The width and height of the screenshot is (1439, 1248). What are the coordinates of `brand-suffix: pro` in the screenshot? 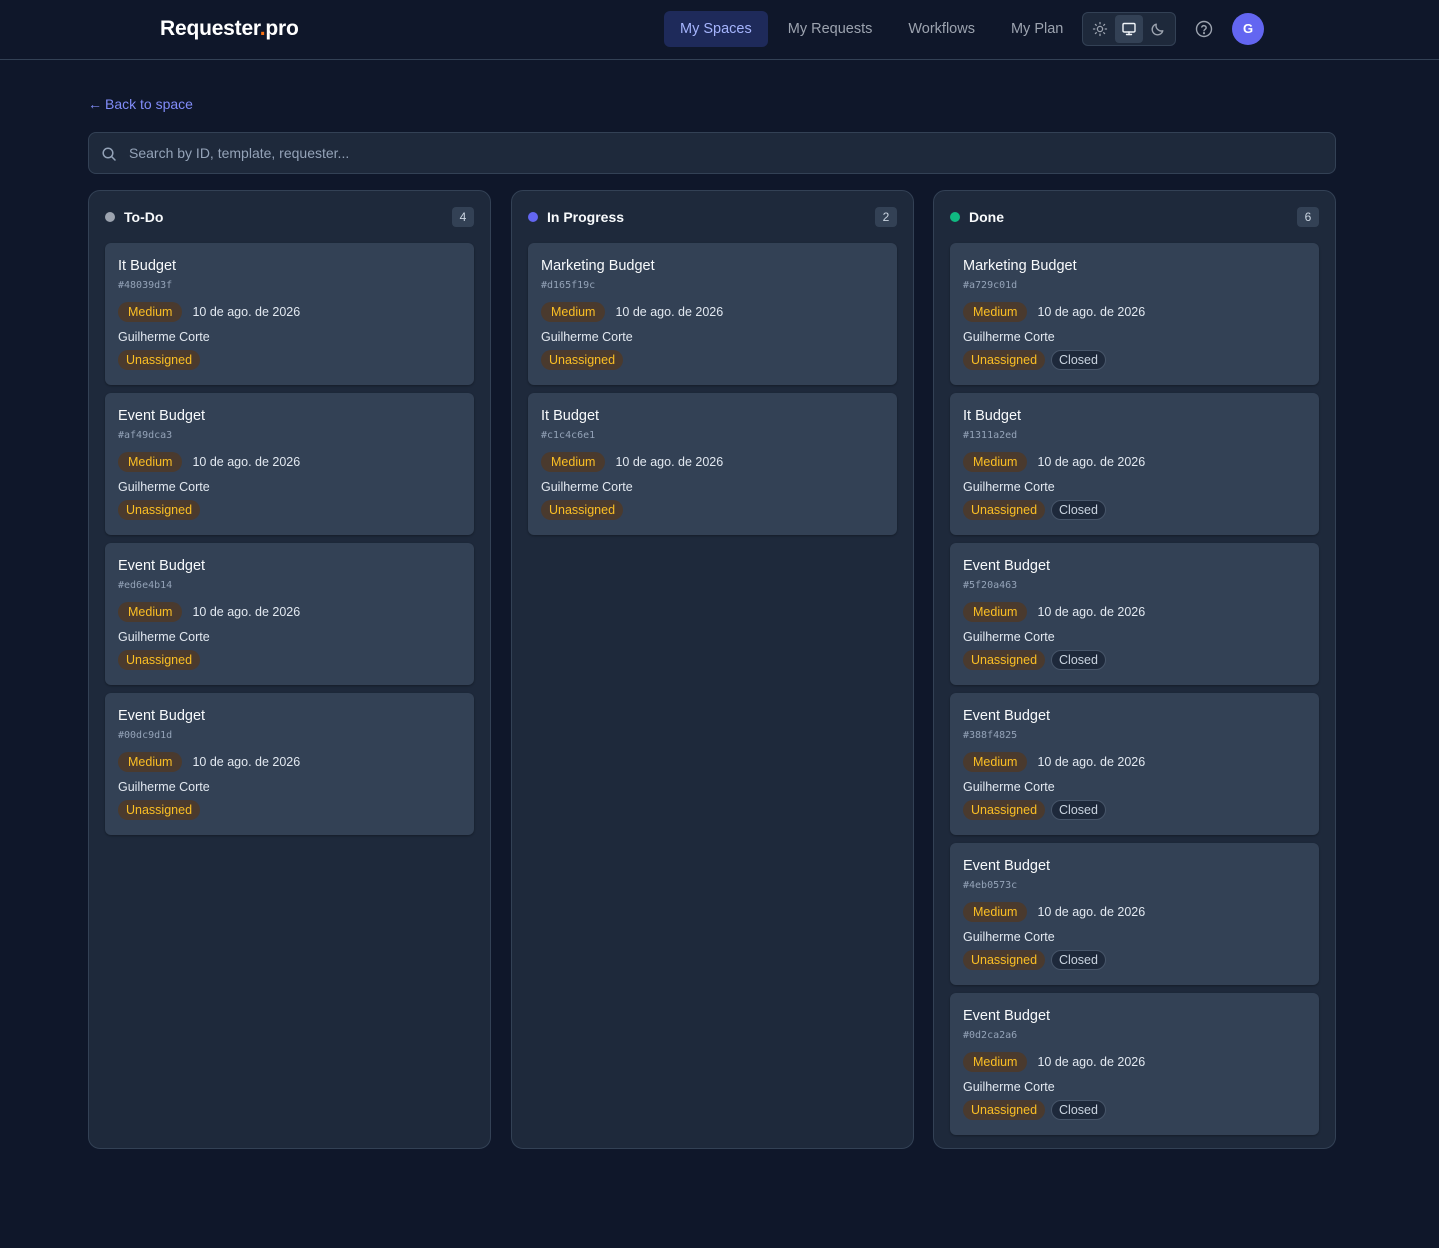 It's located at (282, 28).